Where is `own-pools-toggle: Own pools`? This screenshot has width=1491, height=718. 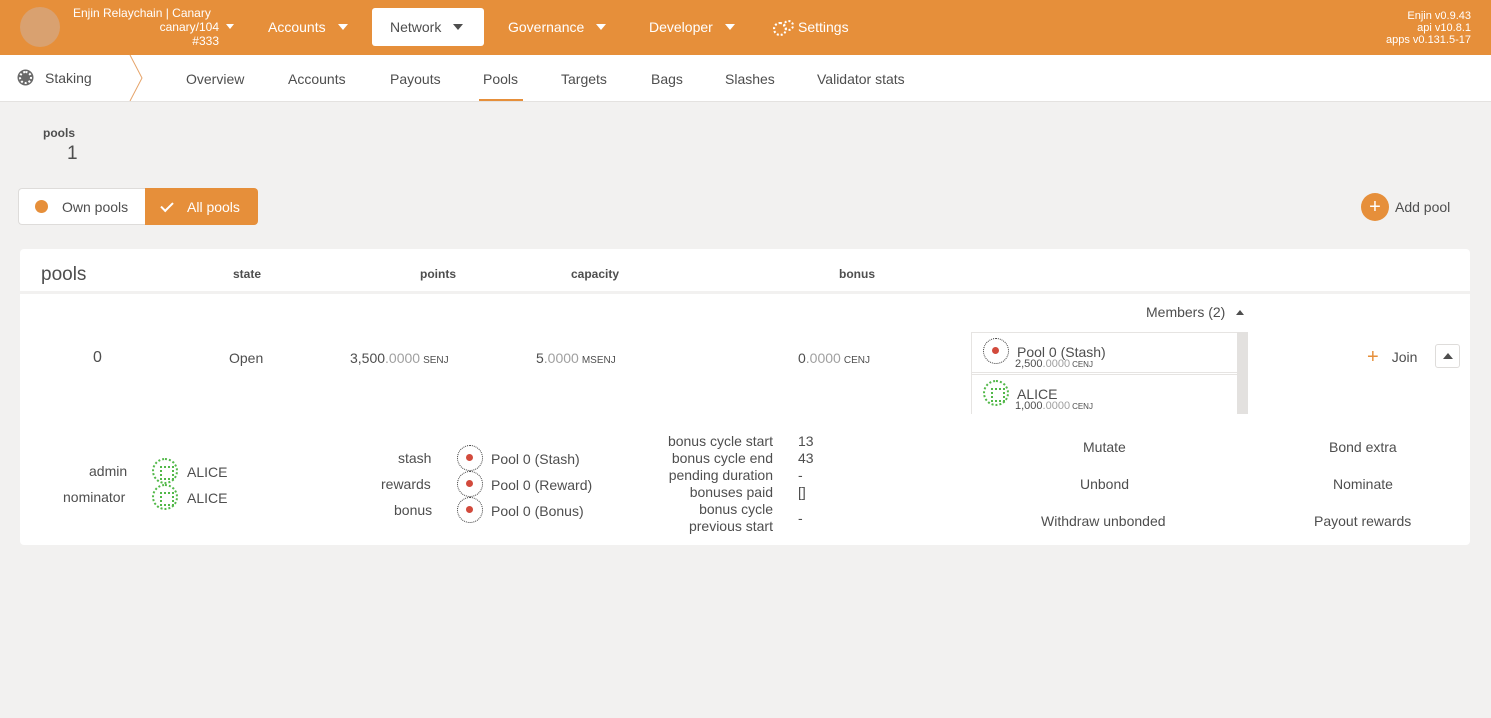
own-pools-toggle: Own pools is located at coordinates (81, 206).